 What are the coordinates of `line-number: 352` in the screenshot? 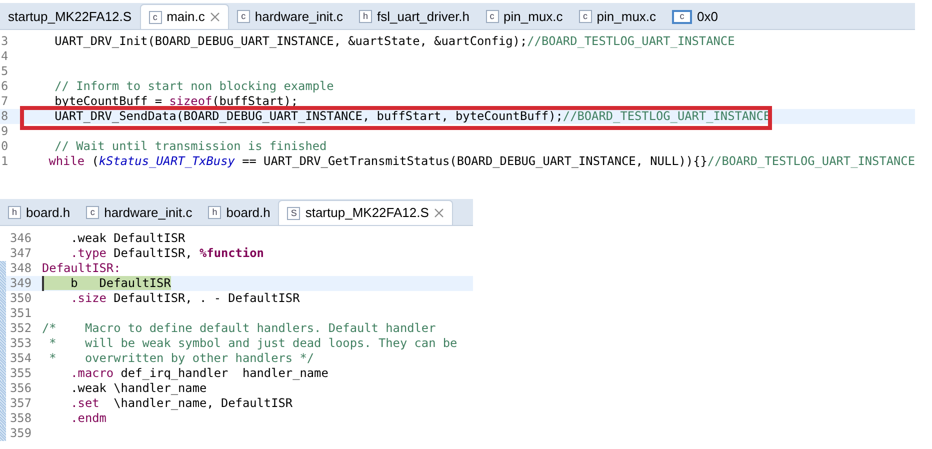 It's located at (20, 328).